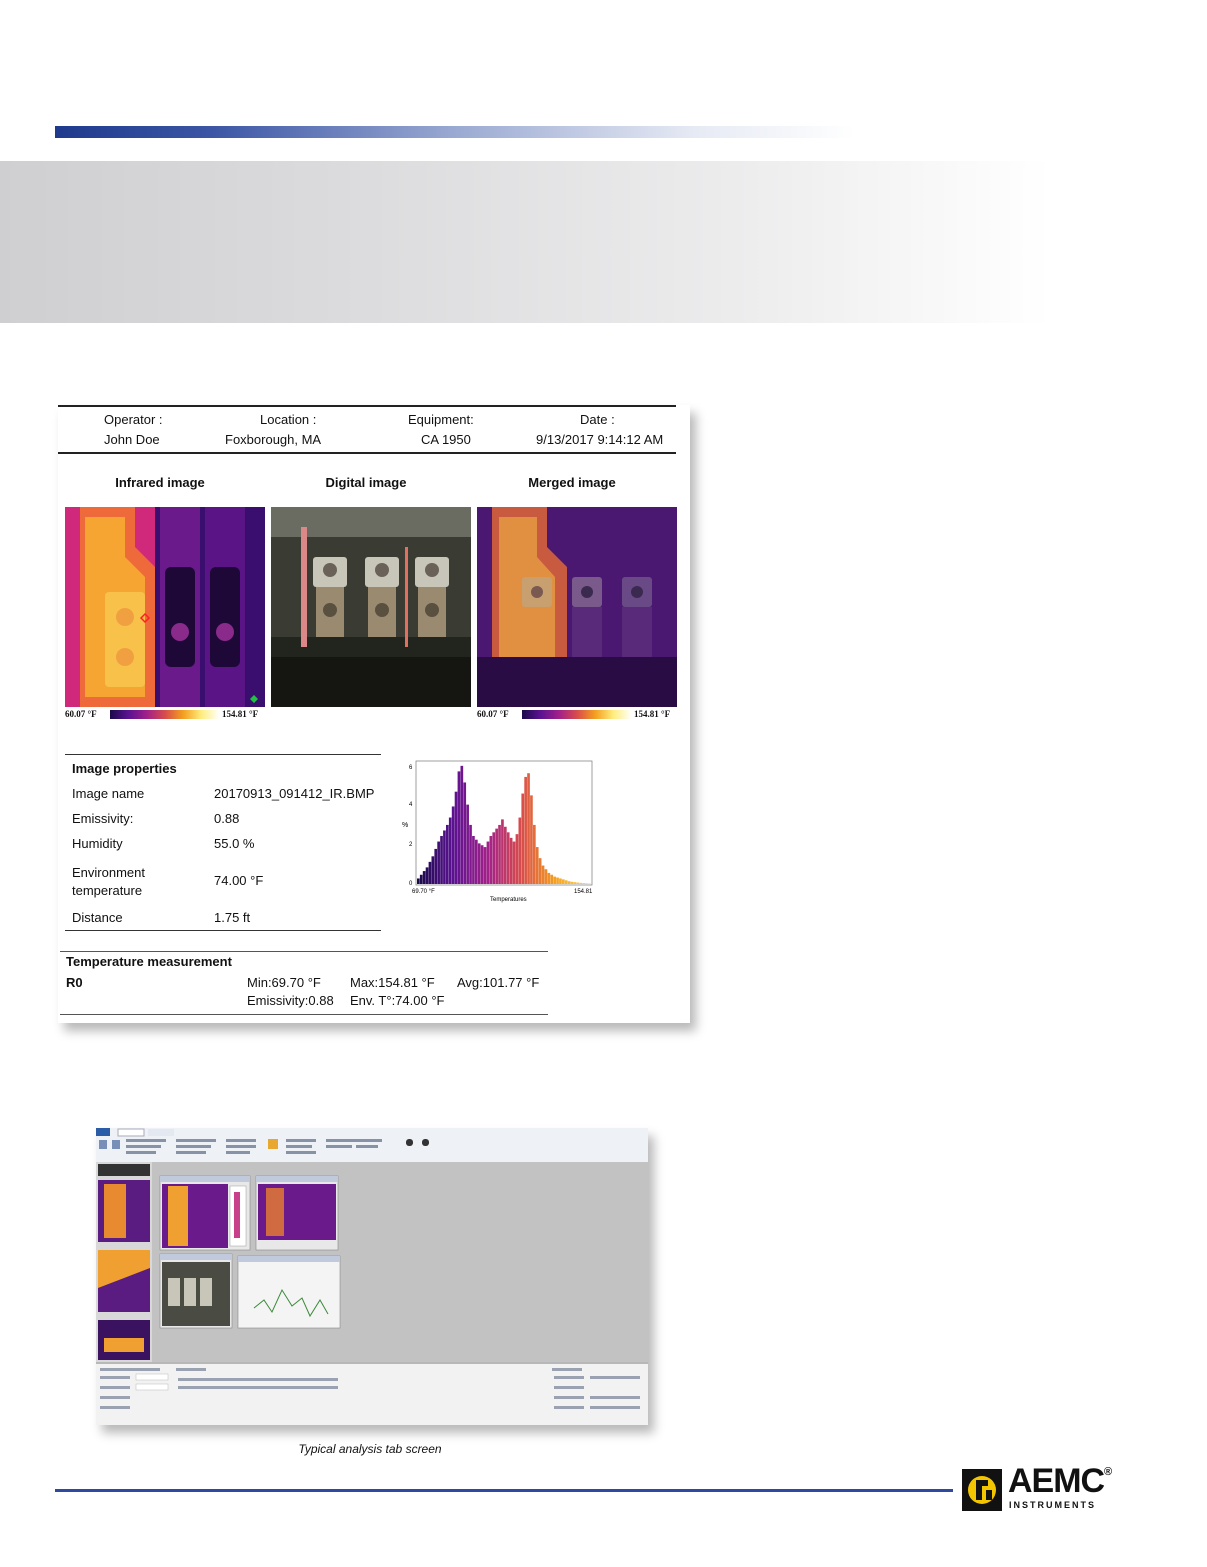 The width and height of the screenshot is (1207, 1567). Describe the element at coordinates (572, 482) in the screenshot. I see `merged-caption: Merged image` at that location.